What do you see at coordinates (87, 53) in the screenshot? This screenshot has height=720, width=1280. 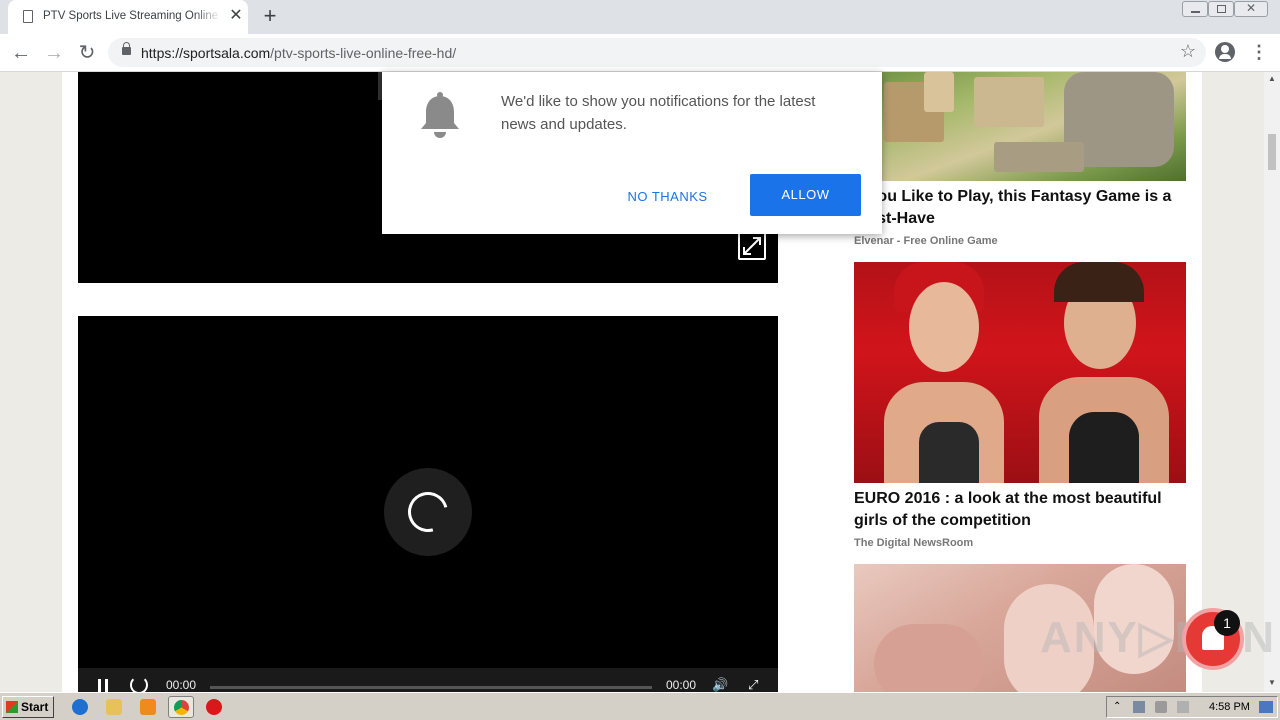 I see `reload-icon: ↻` at bounding box center [87, 53].